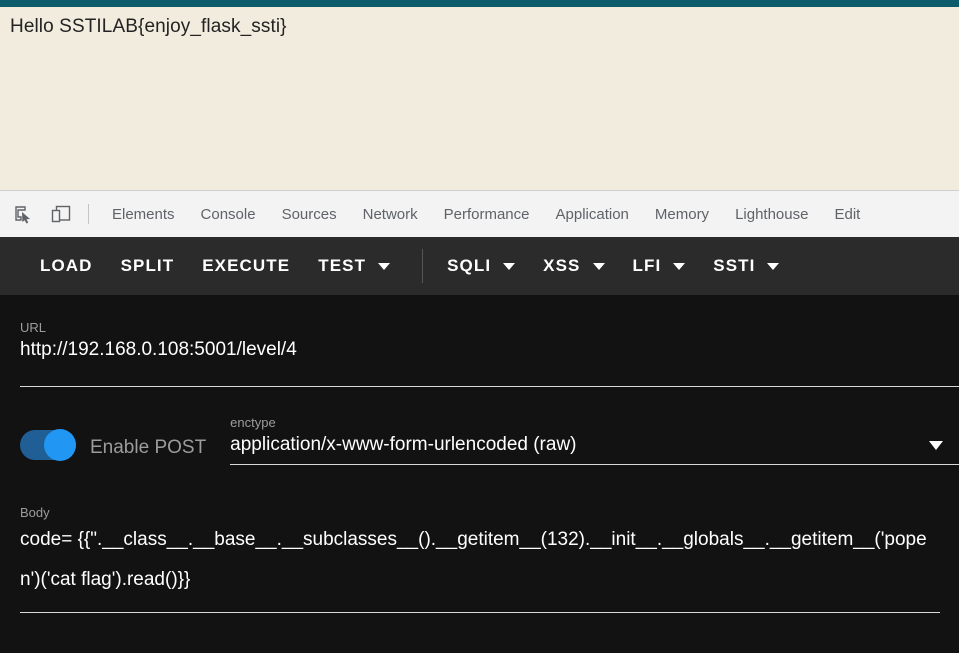 Image resolution: width=959 pixels, height=653 pixels. Describe the element at coordinates (61, 214) in the screenshot. I see `device-toolbar-icon` at that location.